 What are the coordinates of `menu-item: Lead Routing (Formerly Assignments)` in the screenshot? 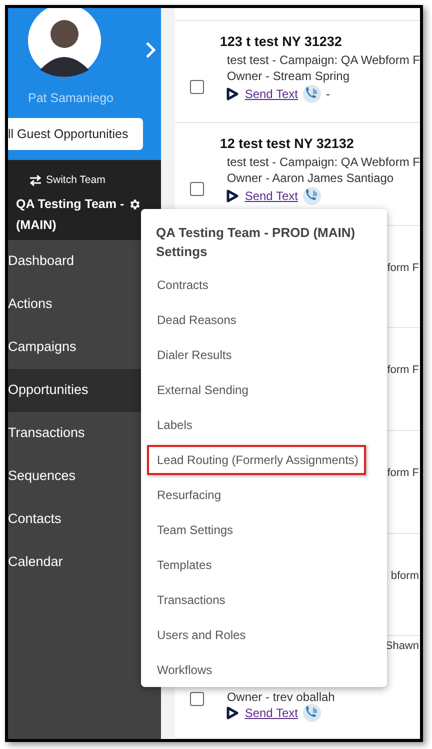 It's located at (256, 459).